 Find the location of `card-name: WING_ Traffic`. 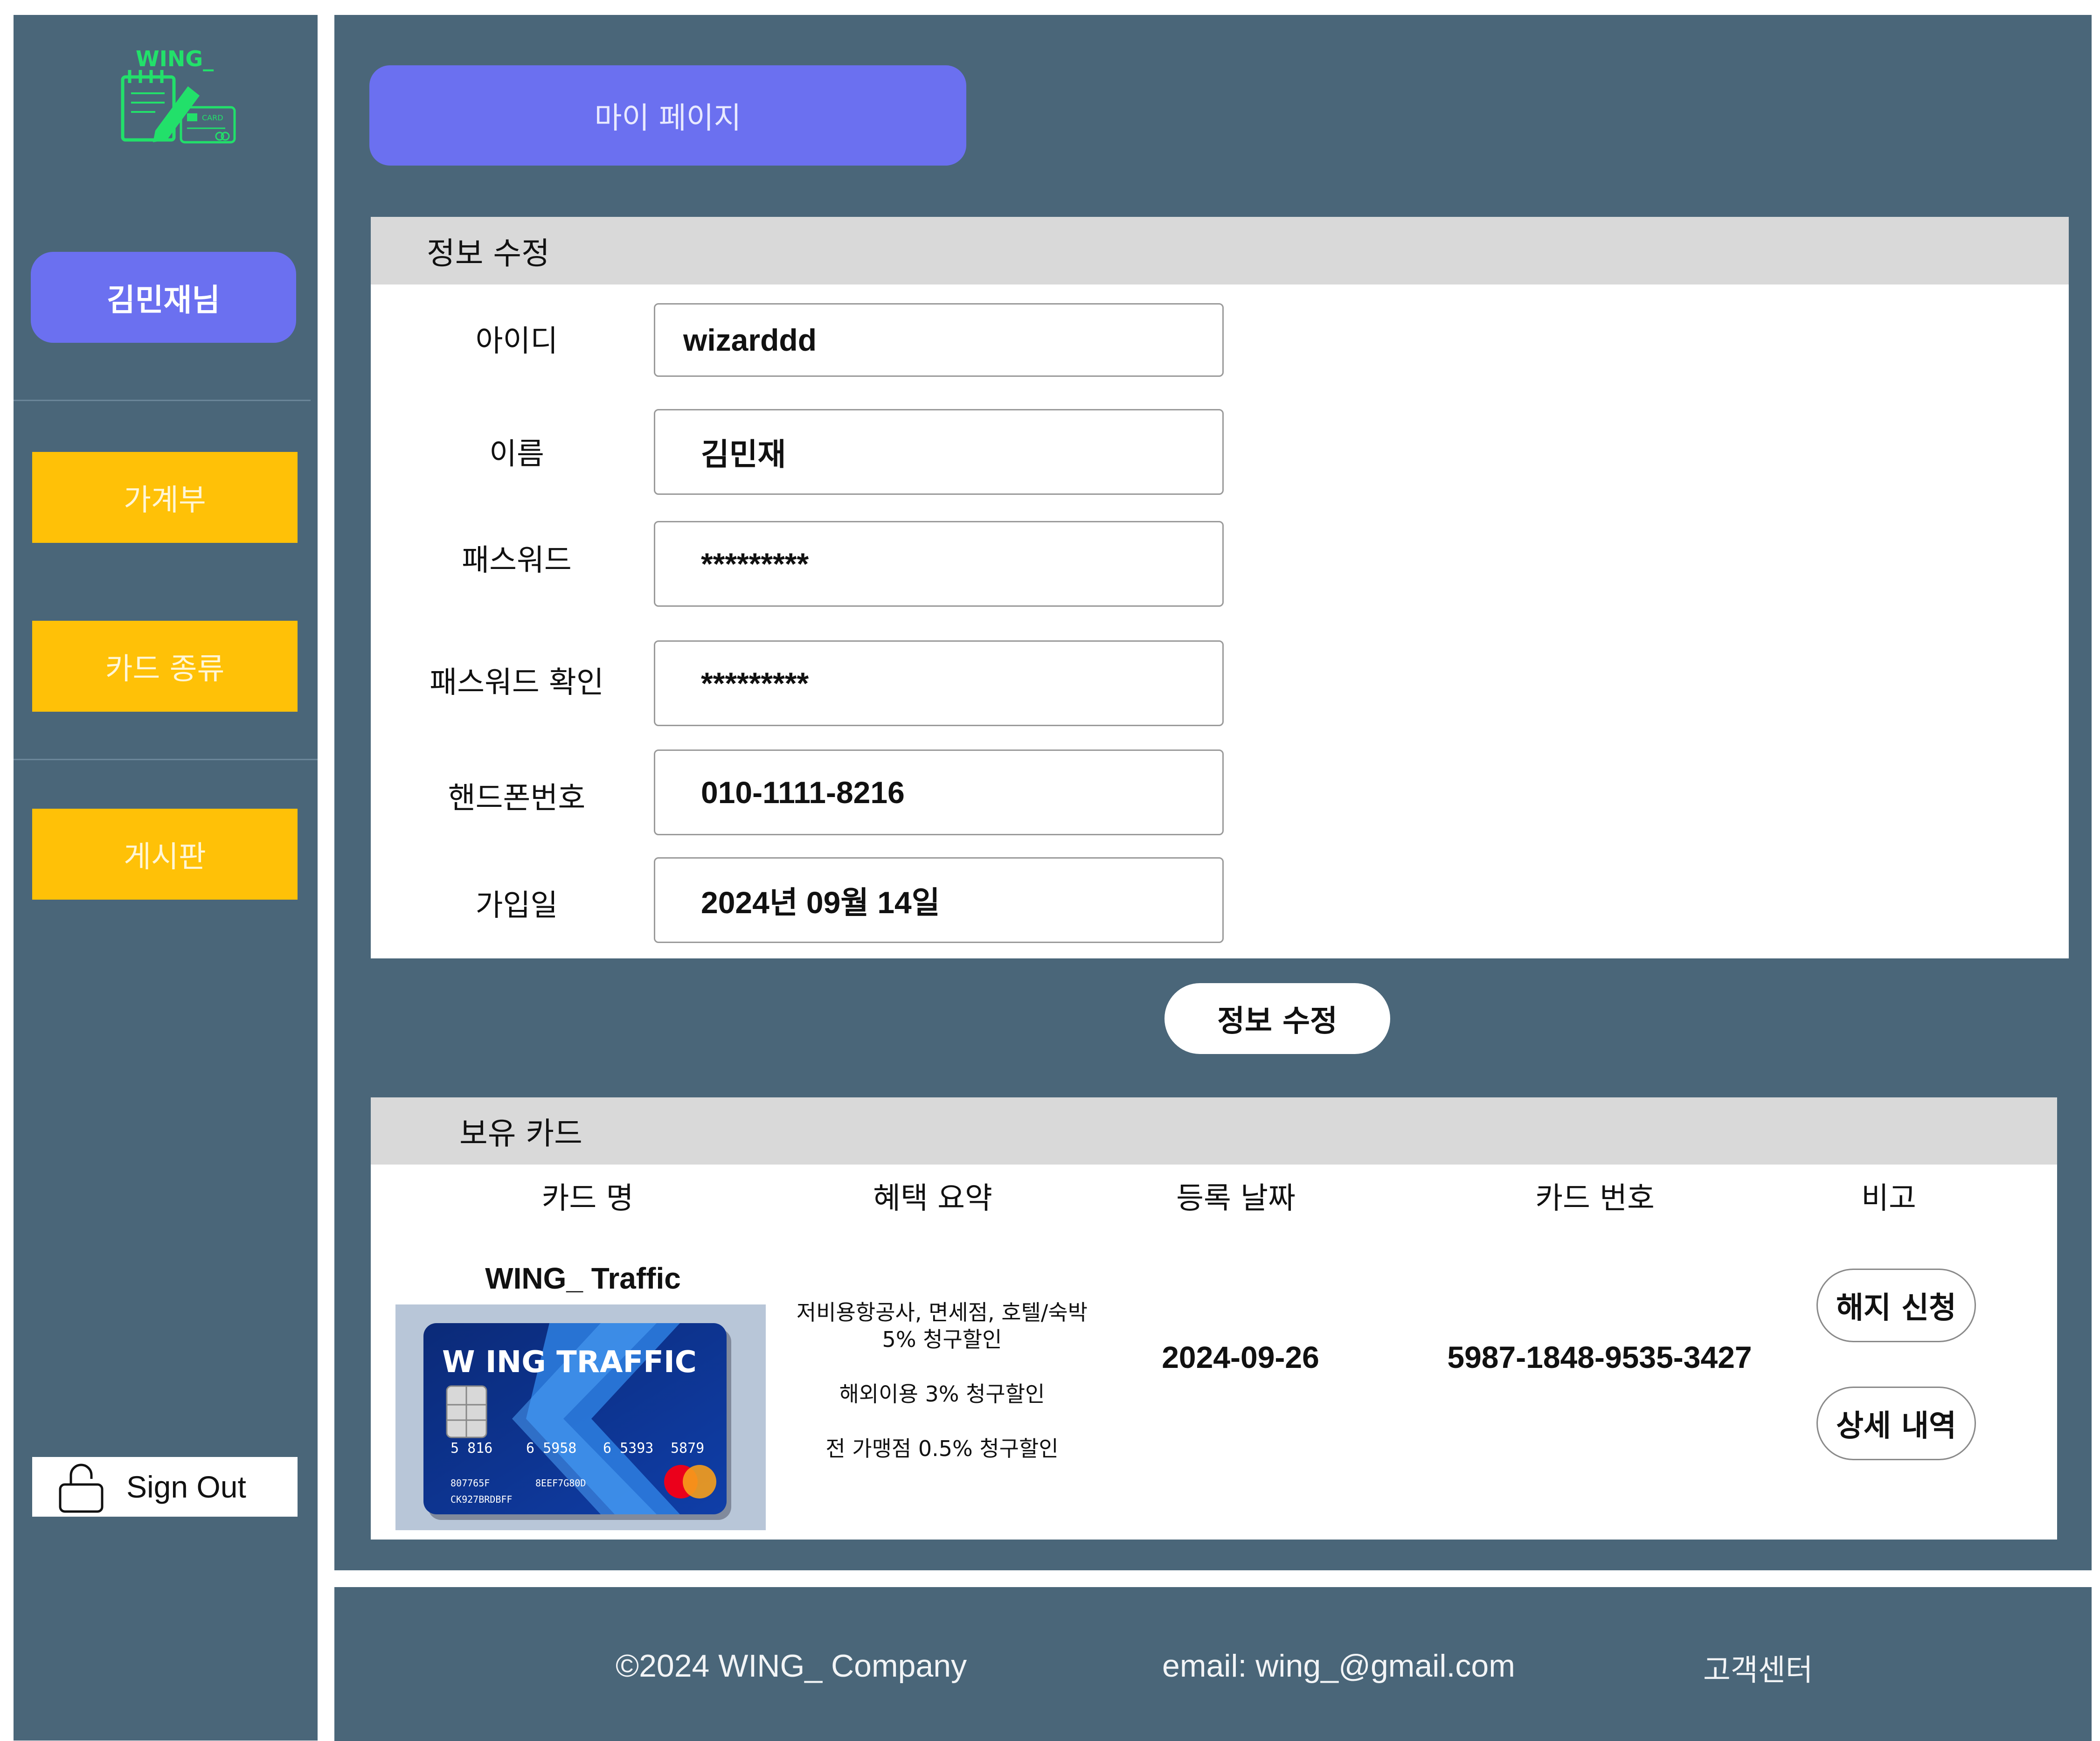

card-name: WING_ Traffic is located at coordinates (583, 1278).